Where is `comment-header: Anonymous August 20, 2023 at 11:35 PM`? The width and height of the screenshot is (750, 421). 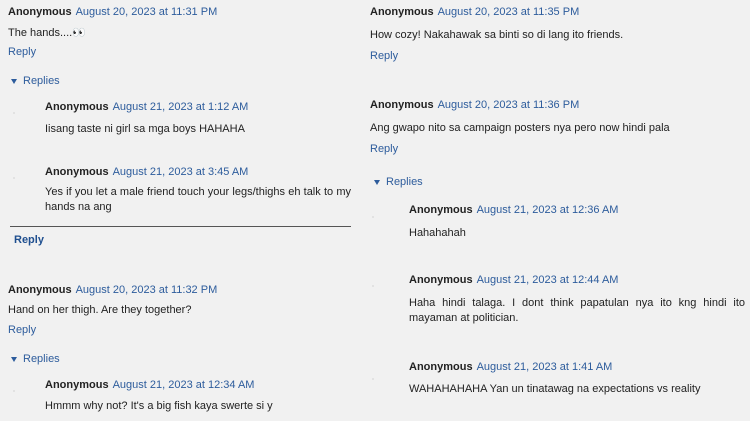 comment-header: Anonymous August 20, 2023 at 11:35 PM is located at coordinates (474, 12).